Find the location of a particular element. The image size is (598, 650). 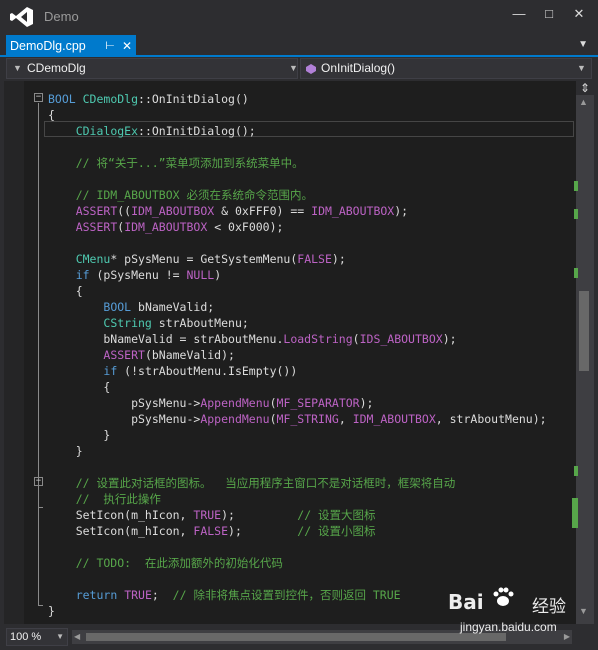

split-handle-icon: ⇕ is located at coordinates (585, 88).